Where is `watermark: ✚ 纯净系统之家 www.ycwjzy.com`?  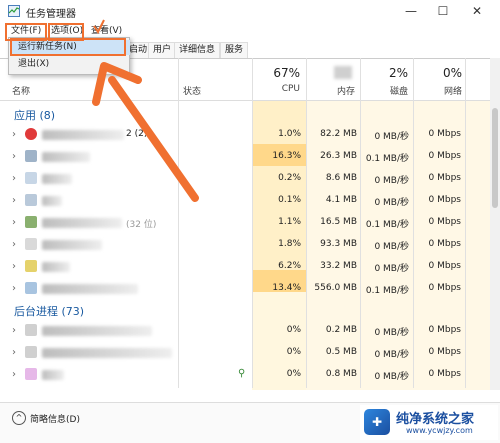
watermark: ✚ 纯净系统之家 www.ycwjzy.com is located at coordinates (429, 422).